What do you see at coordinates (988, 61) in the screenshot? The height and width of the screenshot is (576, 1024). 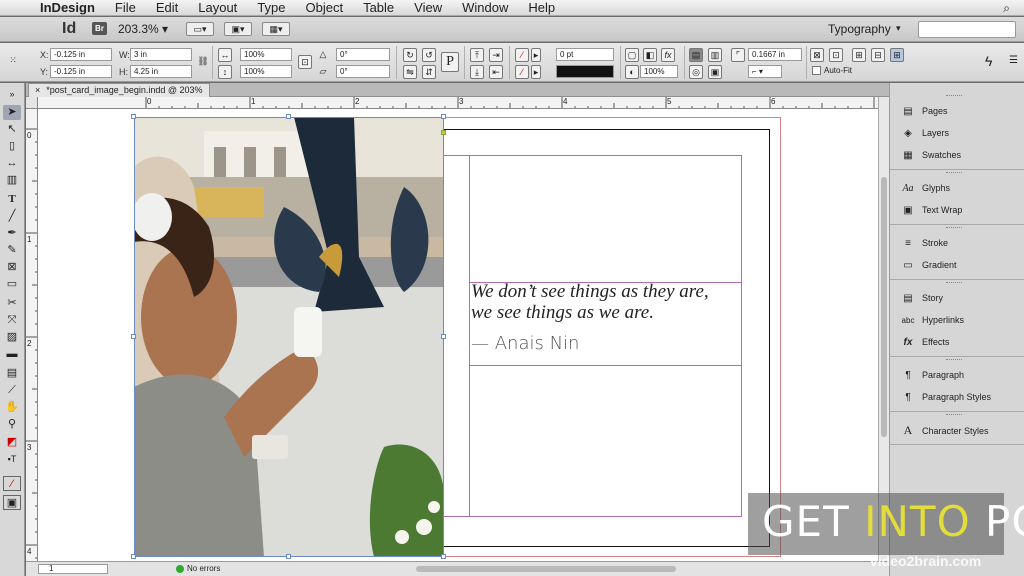 I see `quick-apply-icon: ϟ` at bounding box center [988, 61].